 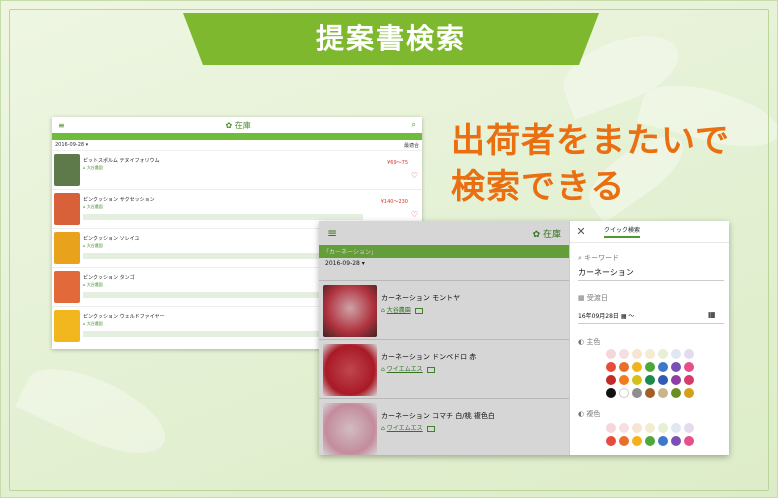 I want to click on date-row: 2016-09-28 ▾ 最適合, so click(x=237, y=145).